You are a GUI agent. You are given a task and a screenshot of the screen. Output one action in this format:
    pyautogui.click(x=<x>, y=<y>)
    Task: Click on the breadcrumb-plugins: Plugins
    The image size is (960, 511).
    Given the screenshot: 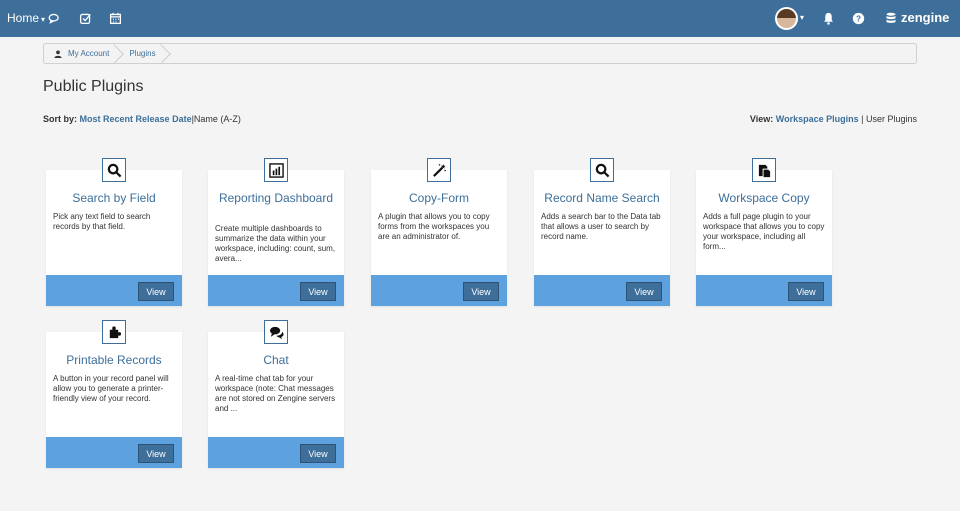 What is the action you would take?
    pyautogui.click(x=142, y=53)
    